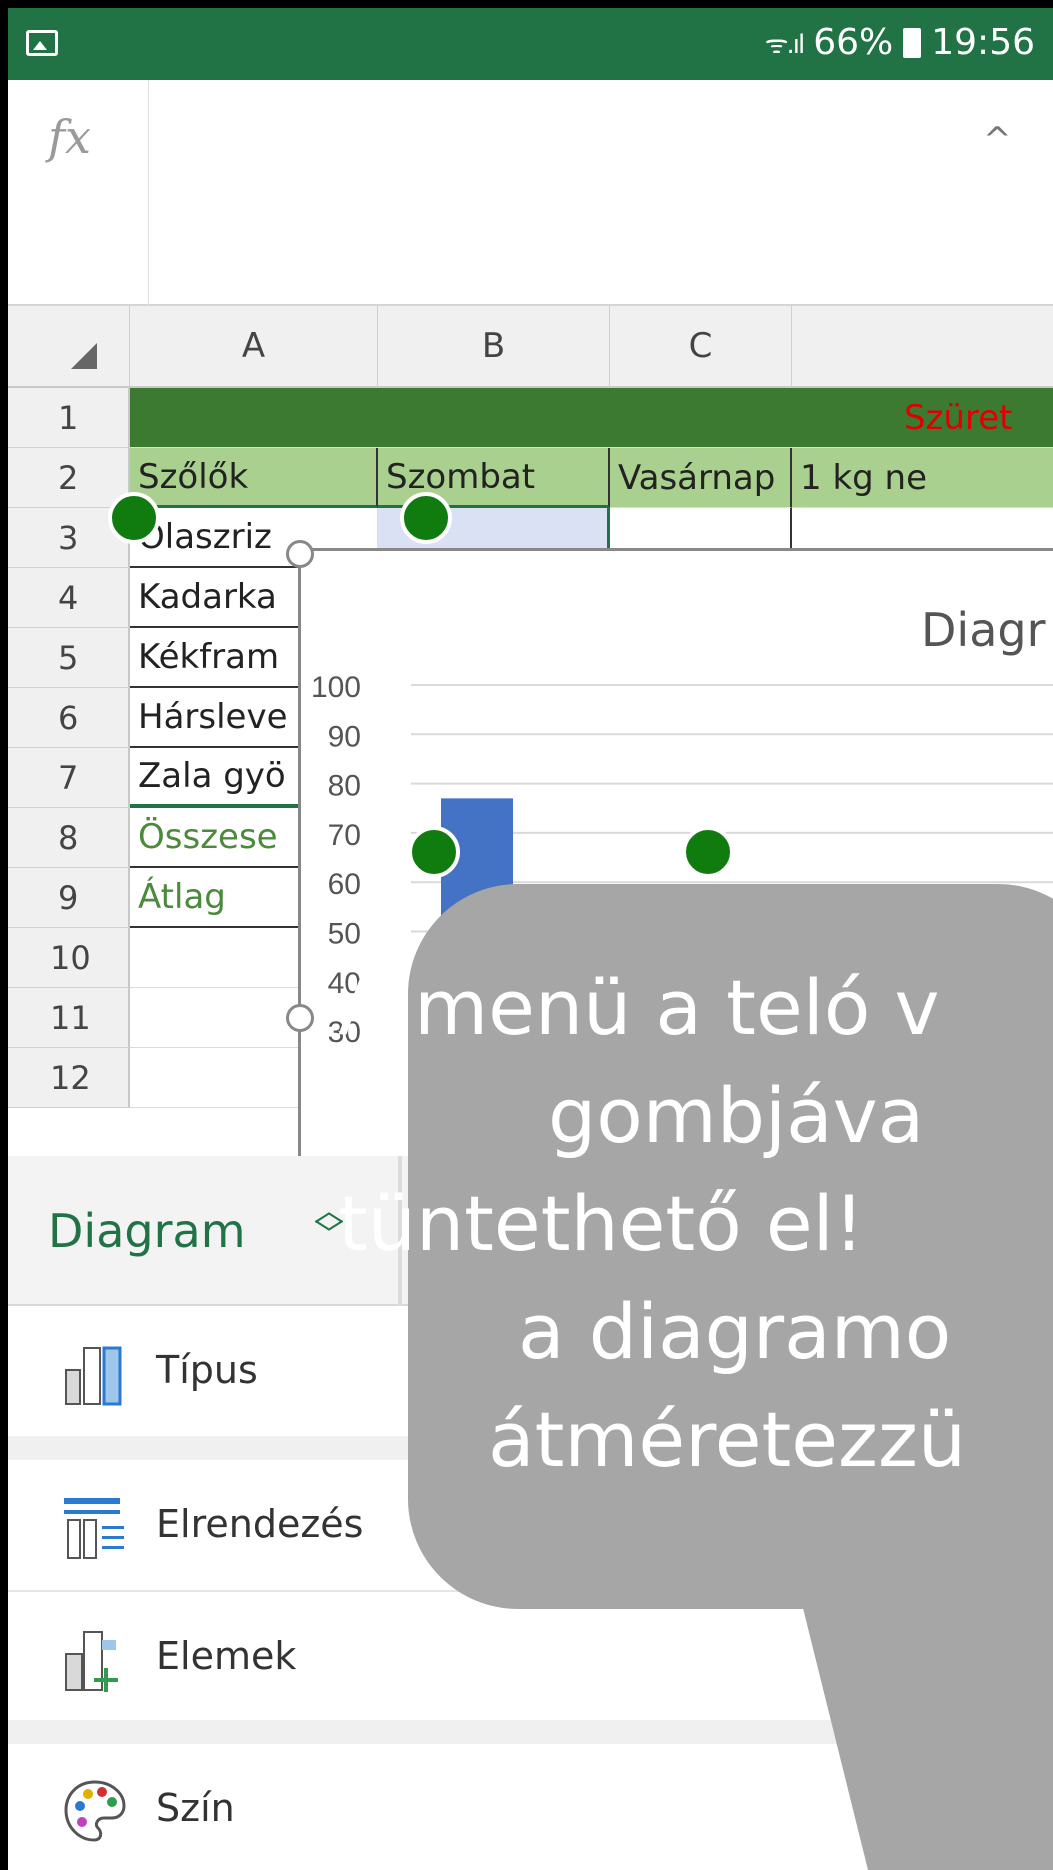 The width and height of the screenshot is (1053, 1870). Describe the element at coordinates (601, 1223) in the screenshot. I see `callout-line-3: tüntethető el!` at that location.